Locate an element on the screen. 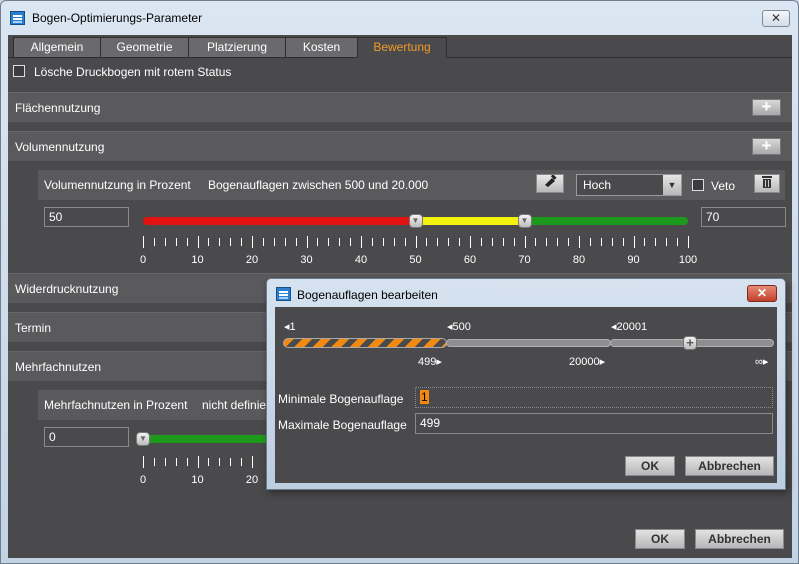  slider-segment-mid is located at coordinates (470, 221).